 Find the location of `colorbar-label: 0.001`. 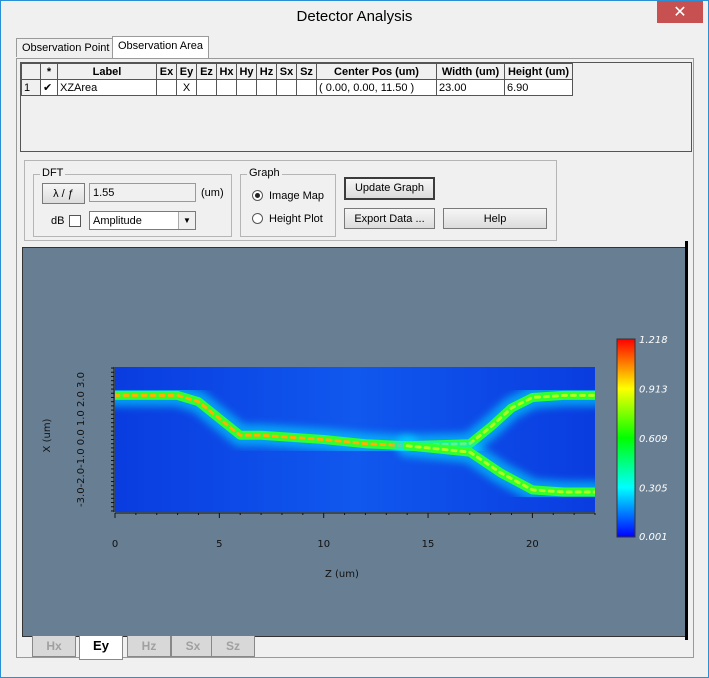

colorbar-label: 0.001 is located at coordinates (653, 537).